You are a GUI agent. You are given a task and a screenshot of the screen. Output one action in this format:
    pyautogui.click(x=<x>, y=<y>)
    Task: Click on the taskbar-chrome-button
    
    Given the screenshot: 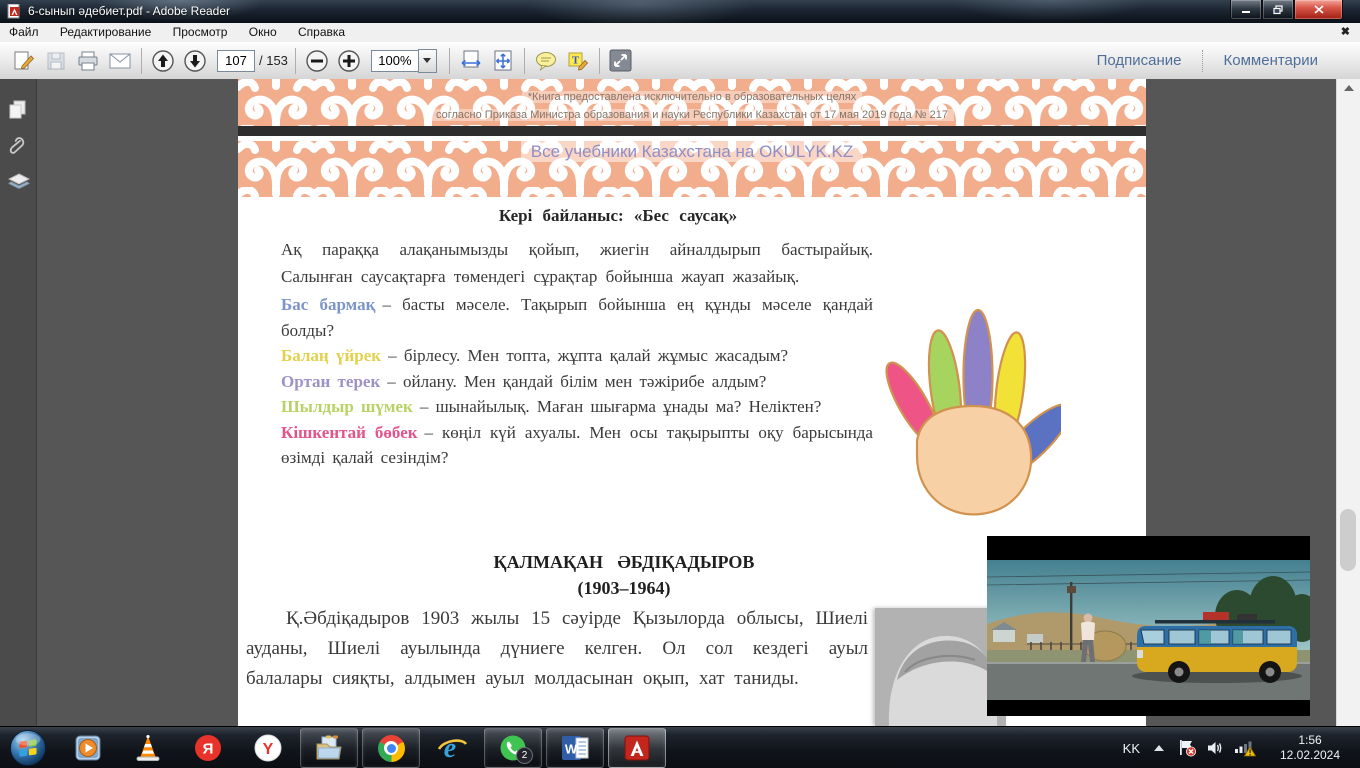 What is the action you would take?
    pyautogui.click(x=391, y=748)
    